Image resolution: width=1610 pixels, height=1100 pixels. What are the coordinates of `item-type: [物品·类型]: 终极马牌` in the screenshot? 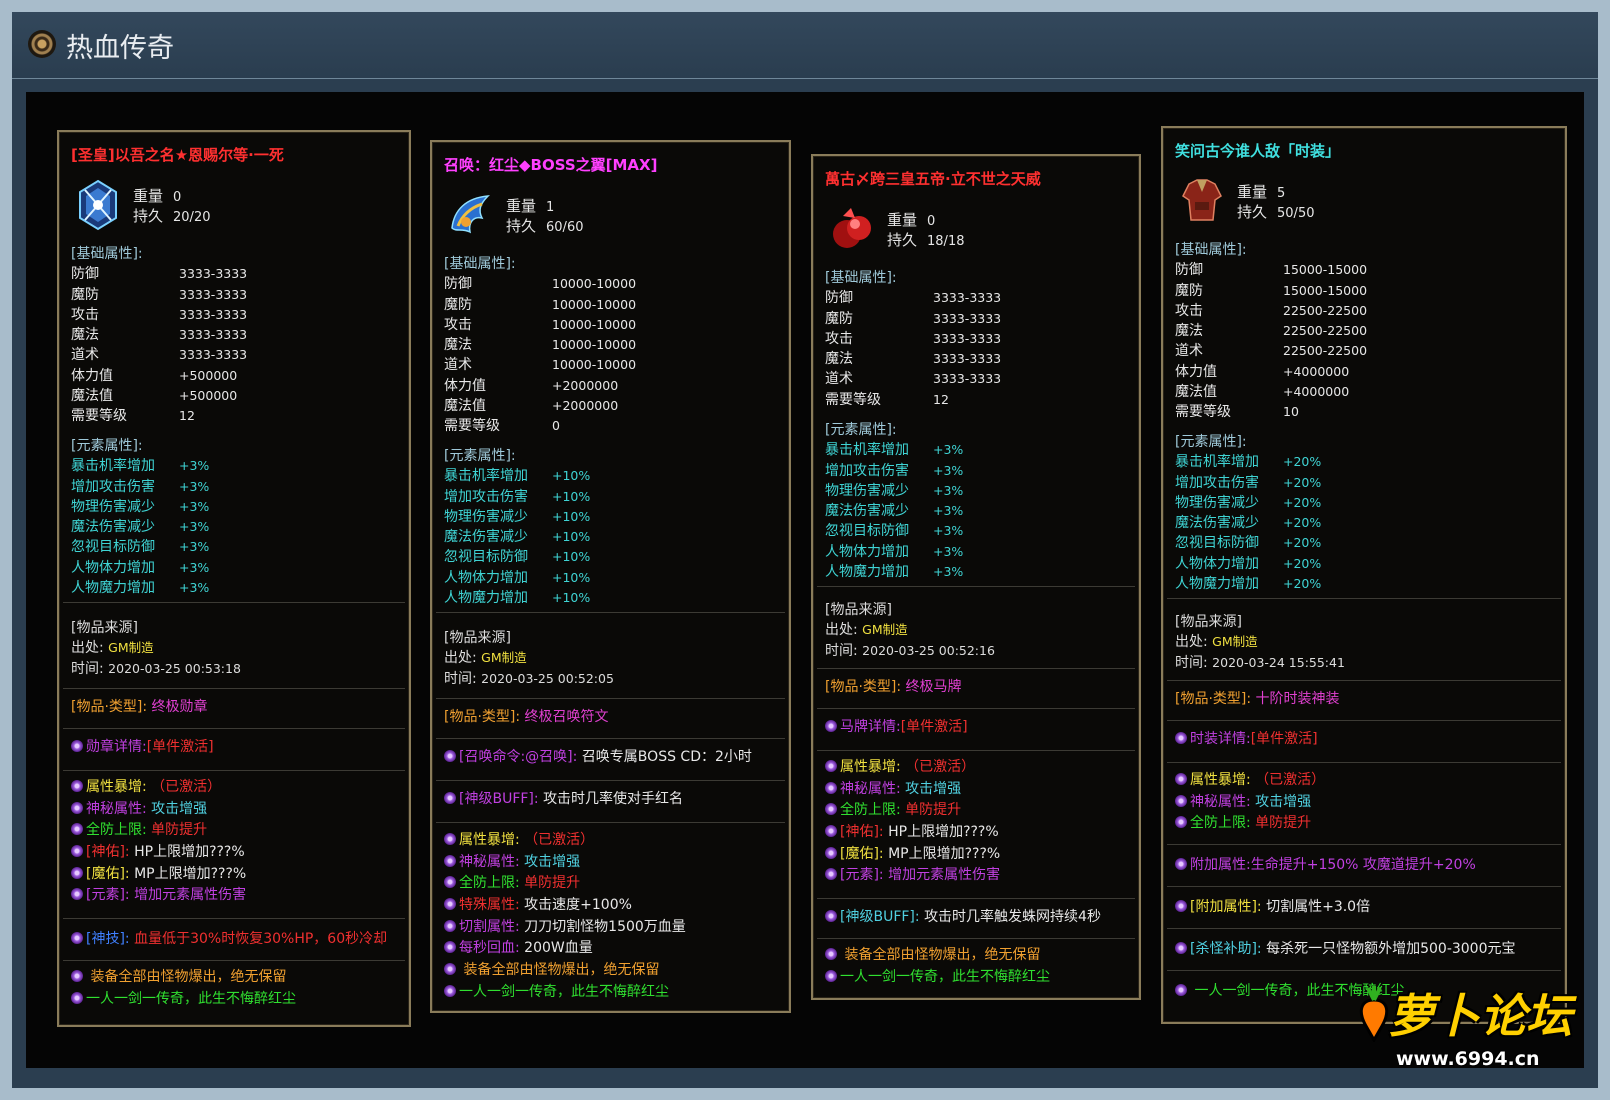 It's located at (893, 687).